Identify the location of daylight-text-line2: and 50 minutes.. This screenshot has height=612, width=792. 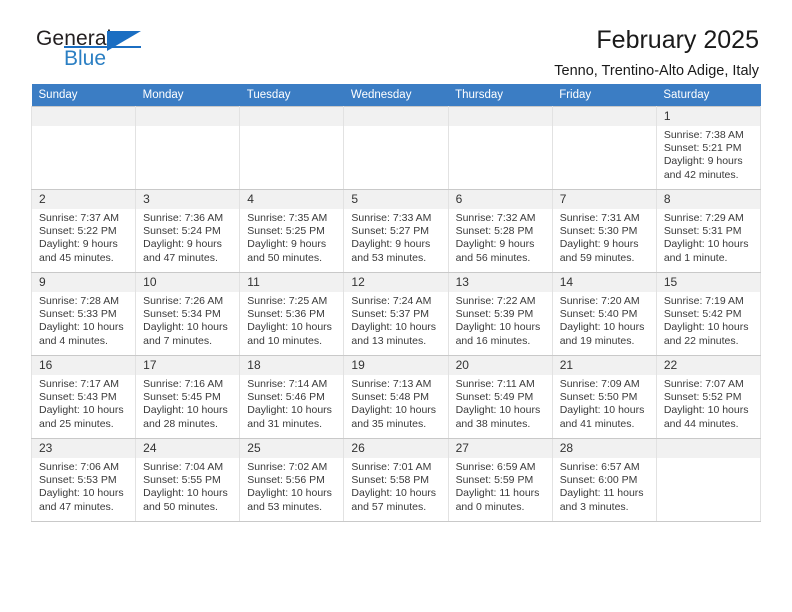
(180, 506).